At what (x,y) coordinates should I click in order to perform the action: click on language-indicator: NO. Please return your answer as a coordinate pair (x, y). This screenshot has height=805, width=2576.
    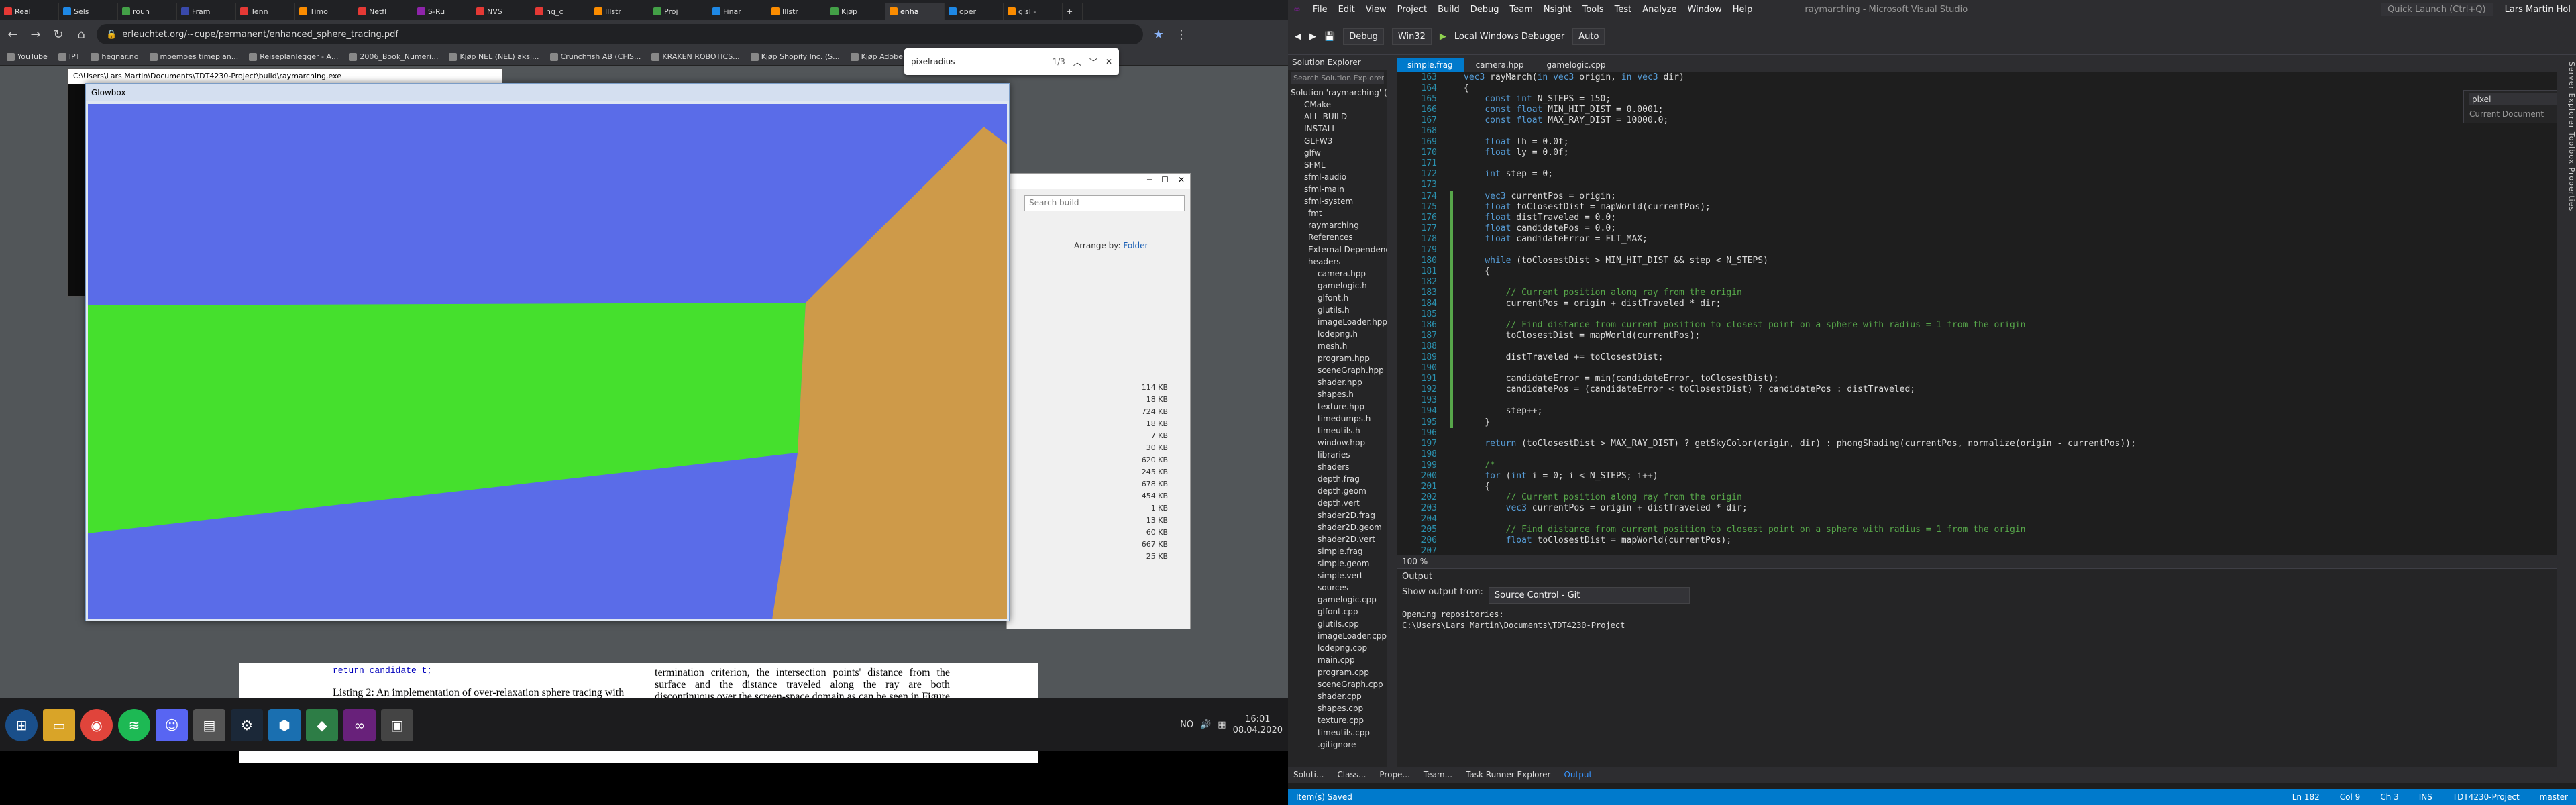
    Looking at the image, I should click on (1186, 725).